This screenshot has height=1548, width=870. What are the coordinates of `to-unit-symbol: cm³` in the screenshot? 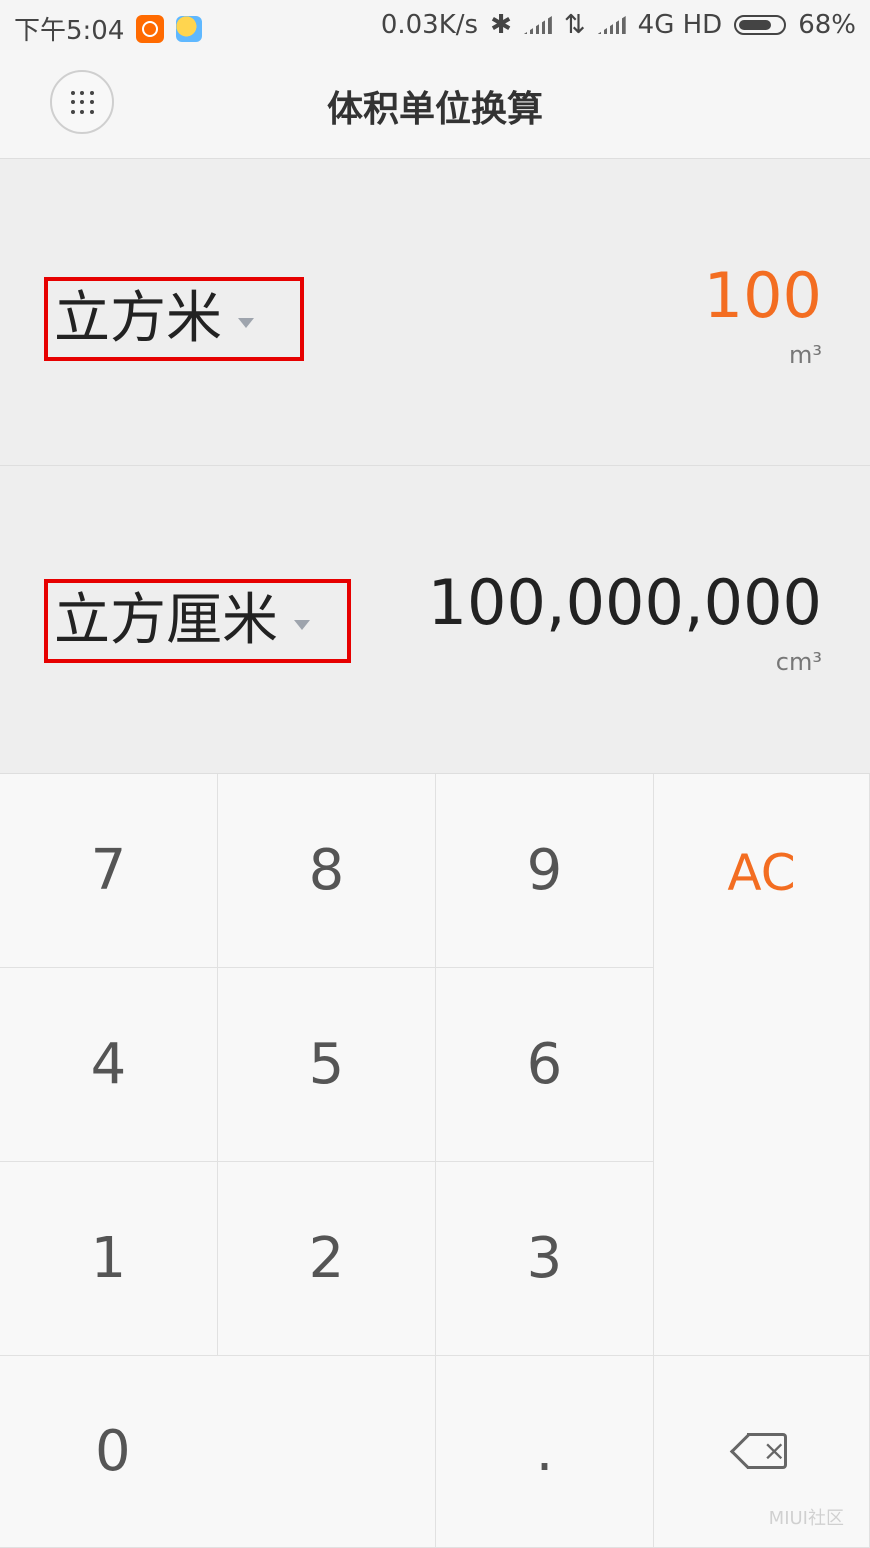 It's located at (798, 662).